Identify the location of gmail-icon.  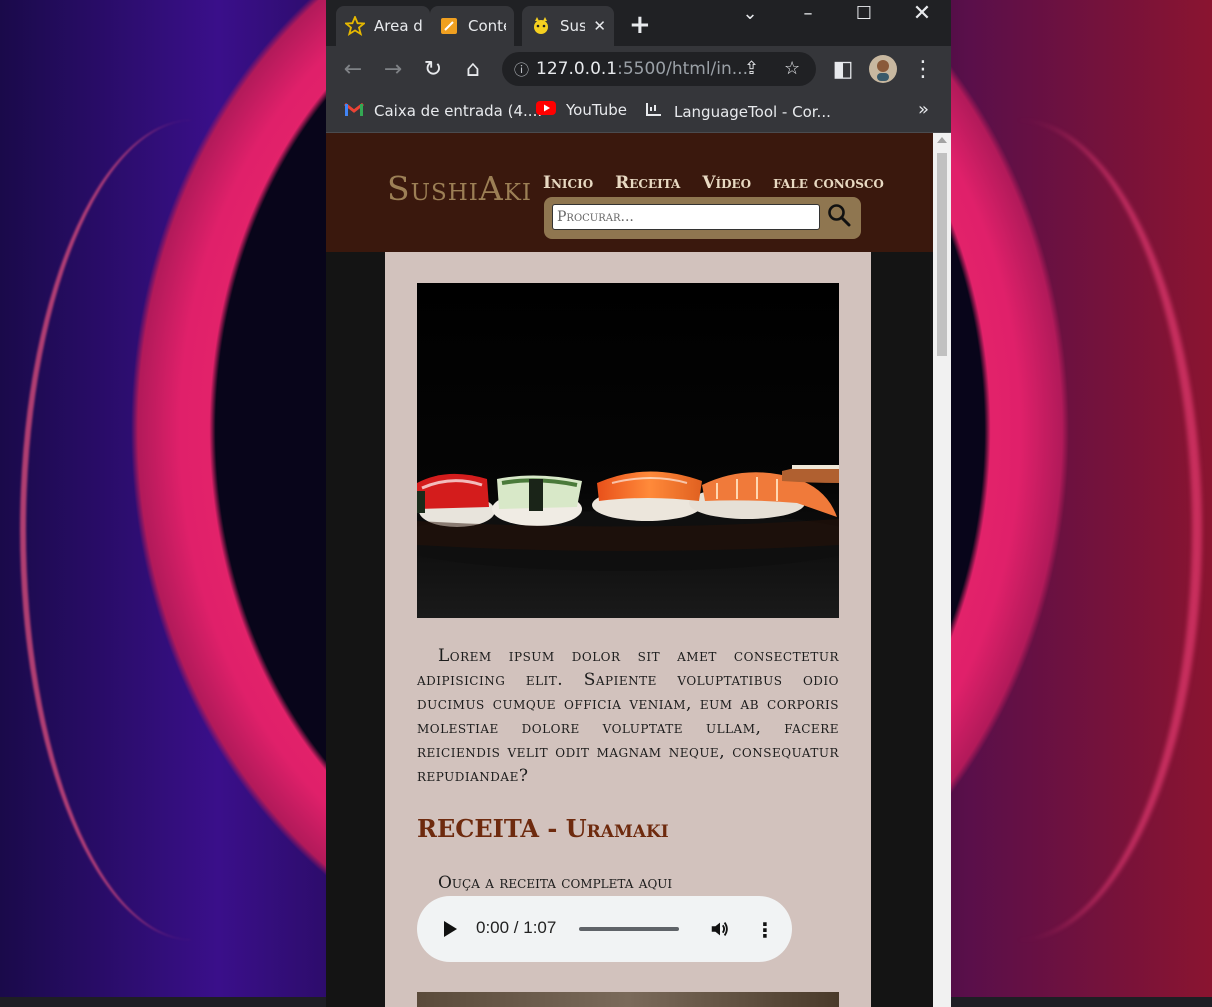
(354, 111).